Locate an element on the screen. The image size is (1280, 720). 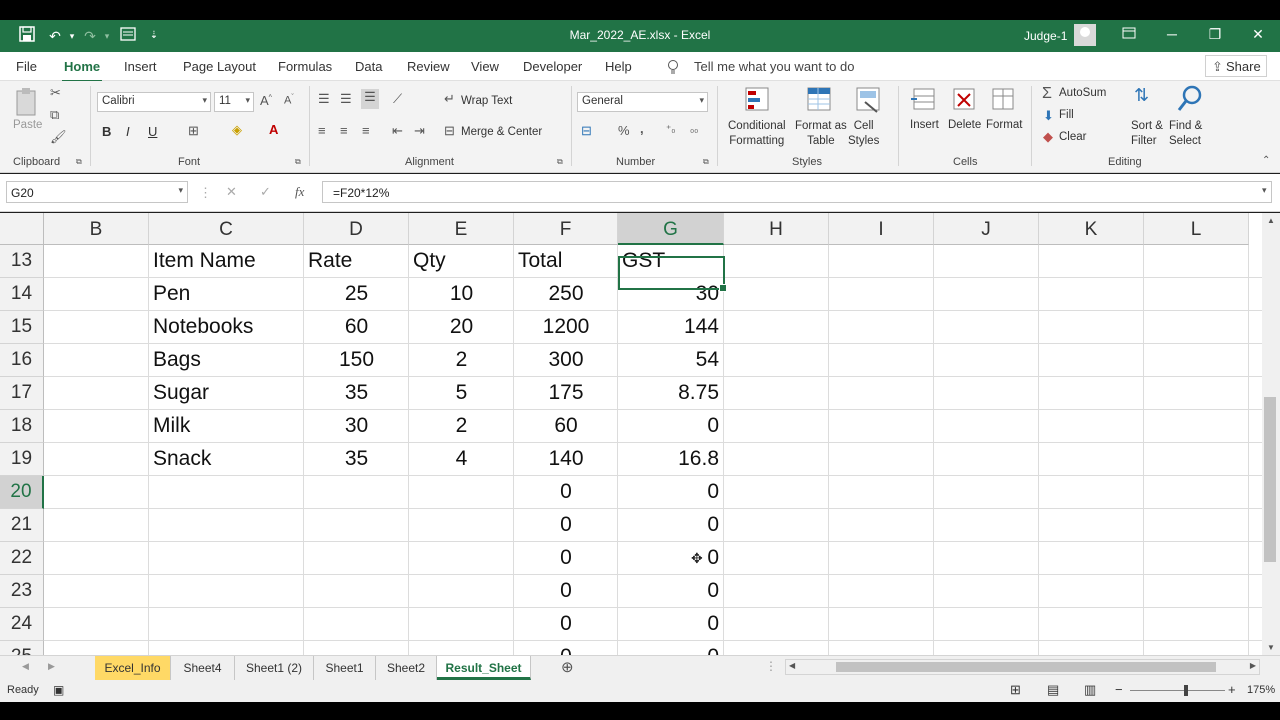
table-cell: Bags is located at coordinates (226, 360).